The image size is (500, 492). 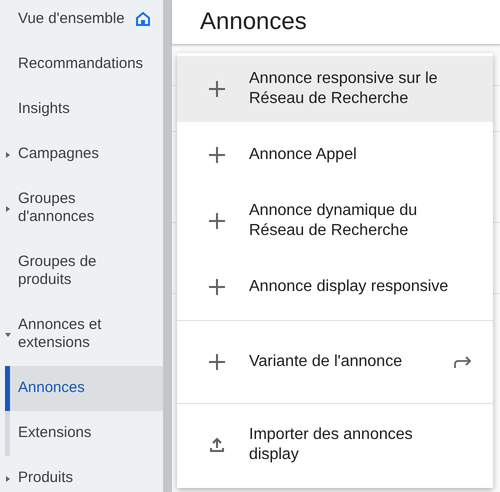 I want to click on menu-item: Importer des annonces display, so click(x=335, y=445).